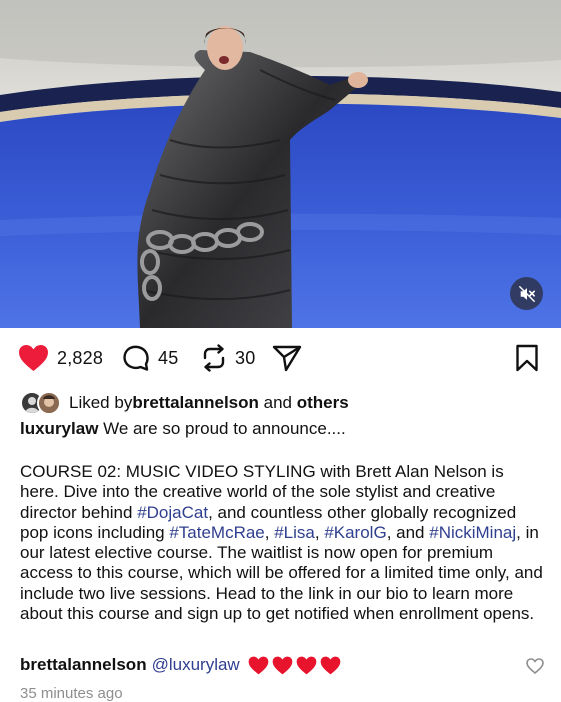 The image size is (561, 702). Describe the element at coordinates (294, 665) in the screenshot. I see `comment-hearts` at that location.